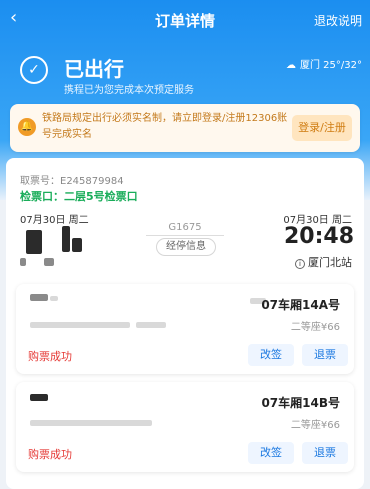  Describe the element at coordinates (300, 305) in the screenshot. I see `seat-number: 07车厢14A号` at that location.